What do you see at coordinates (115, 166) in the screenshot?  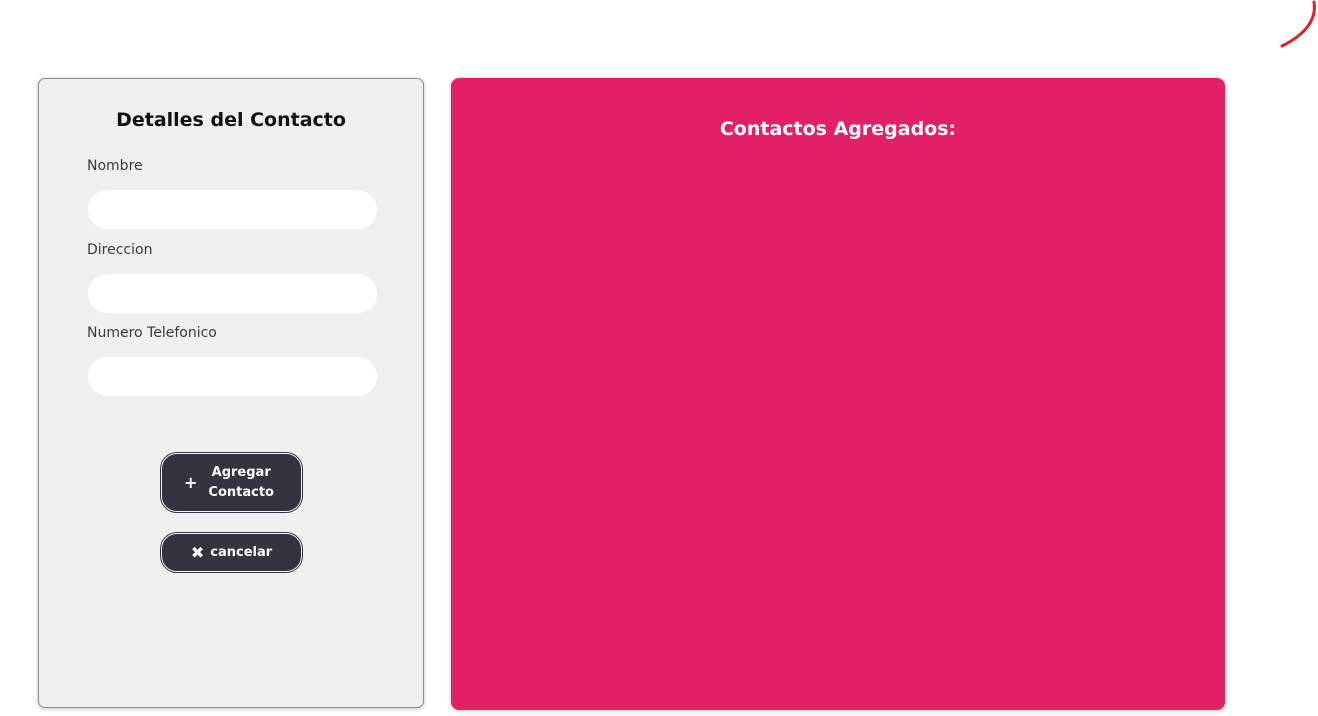 I see `name-label: Nombre` at bounding box center [115, 166].